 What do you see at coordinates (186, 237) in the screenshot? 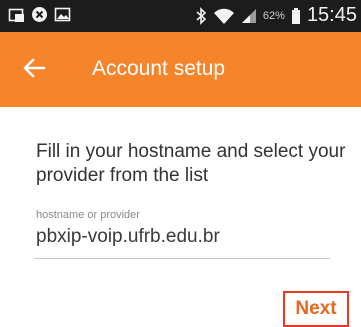
I see `hostname-input` at bounding box center [186, 237].